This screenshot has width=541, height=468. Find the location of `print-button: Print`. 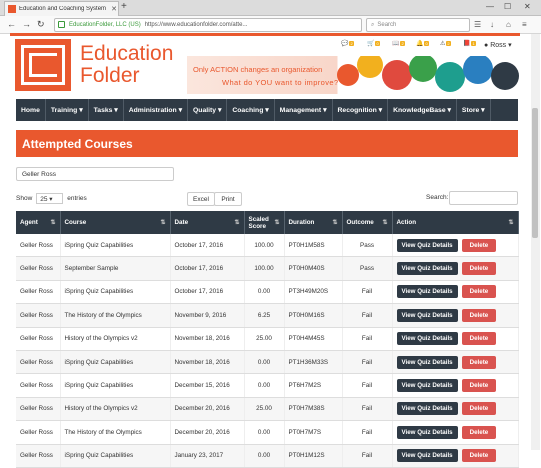

print-button: Print is located at coordinates (228, 199).